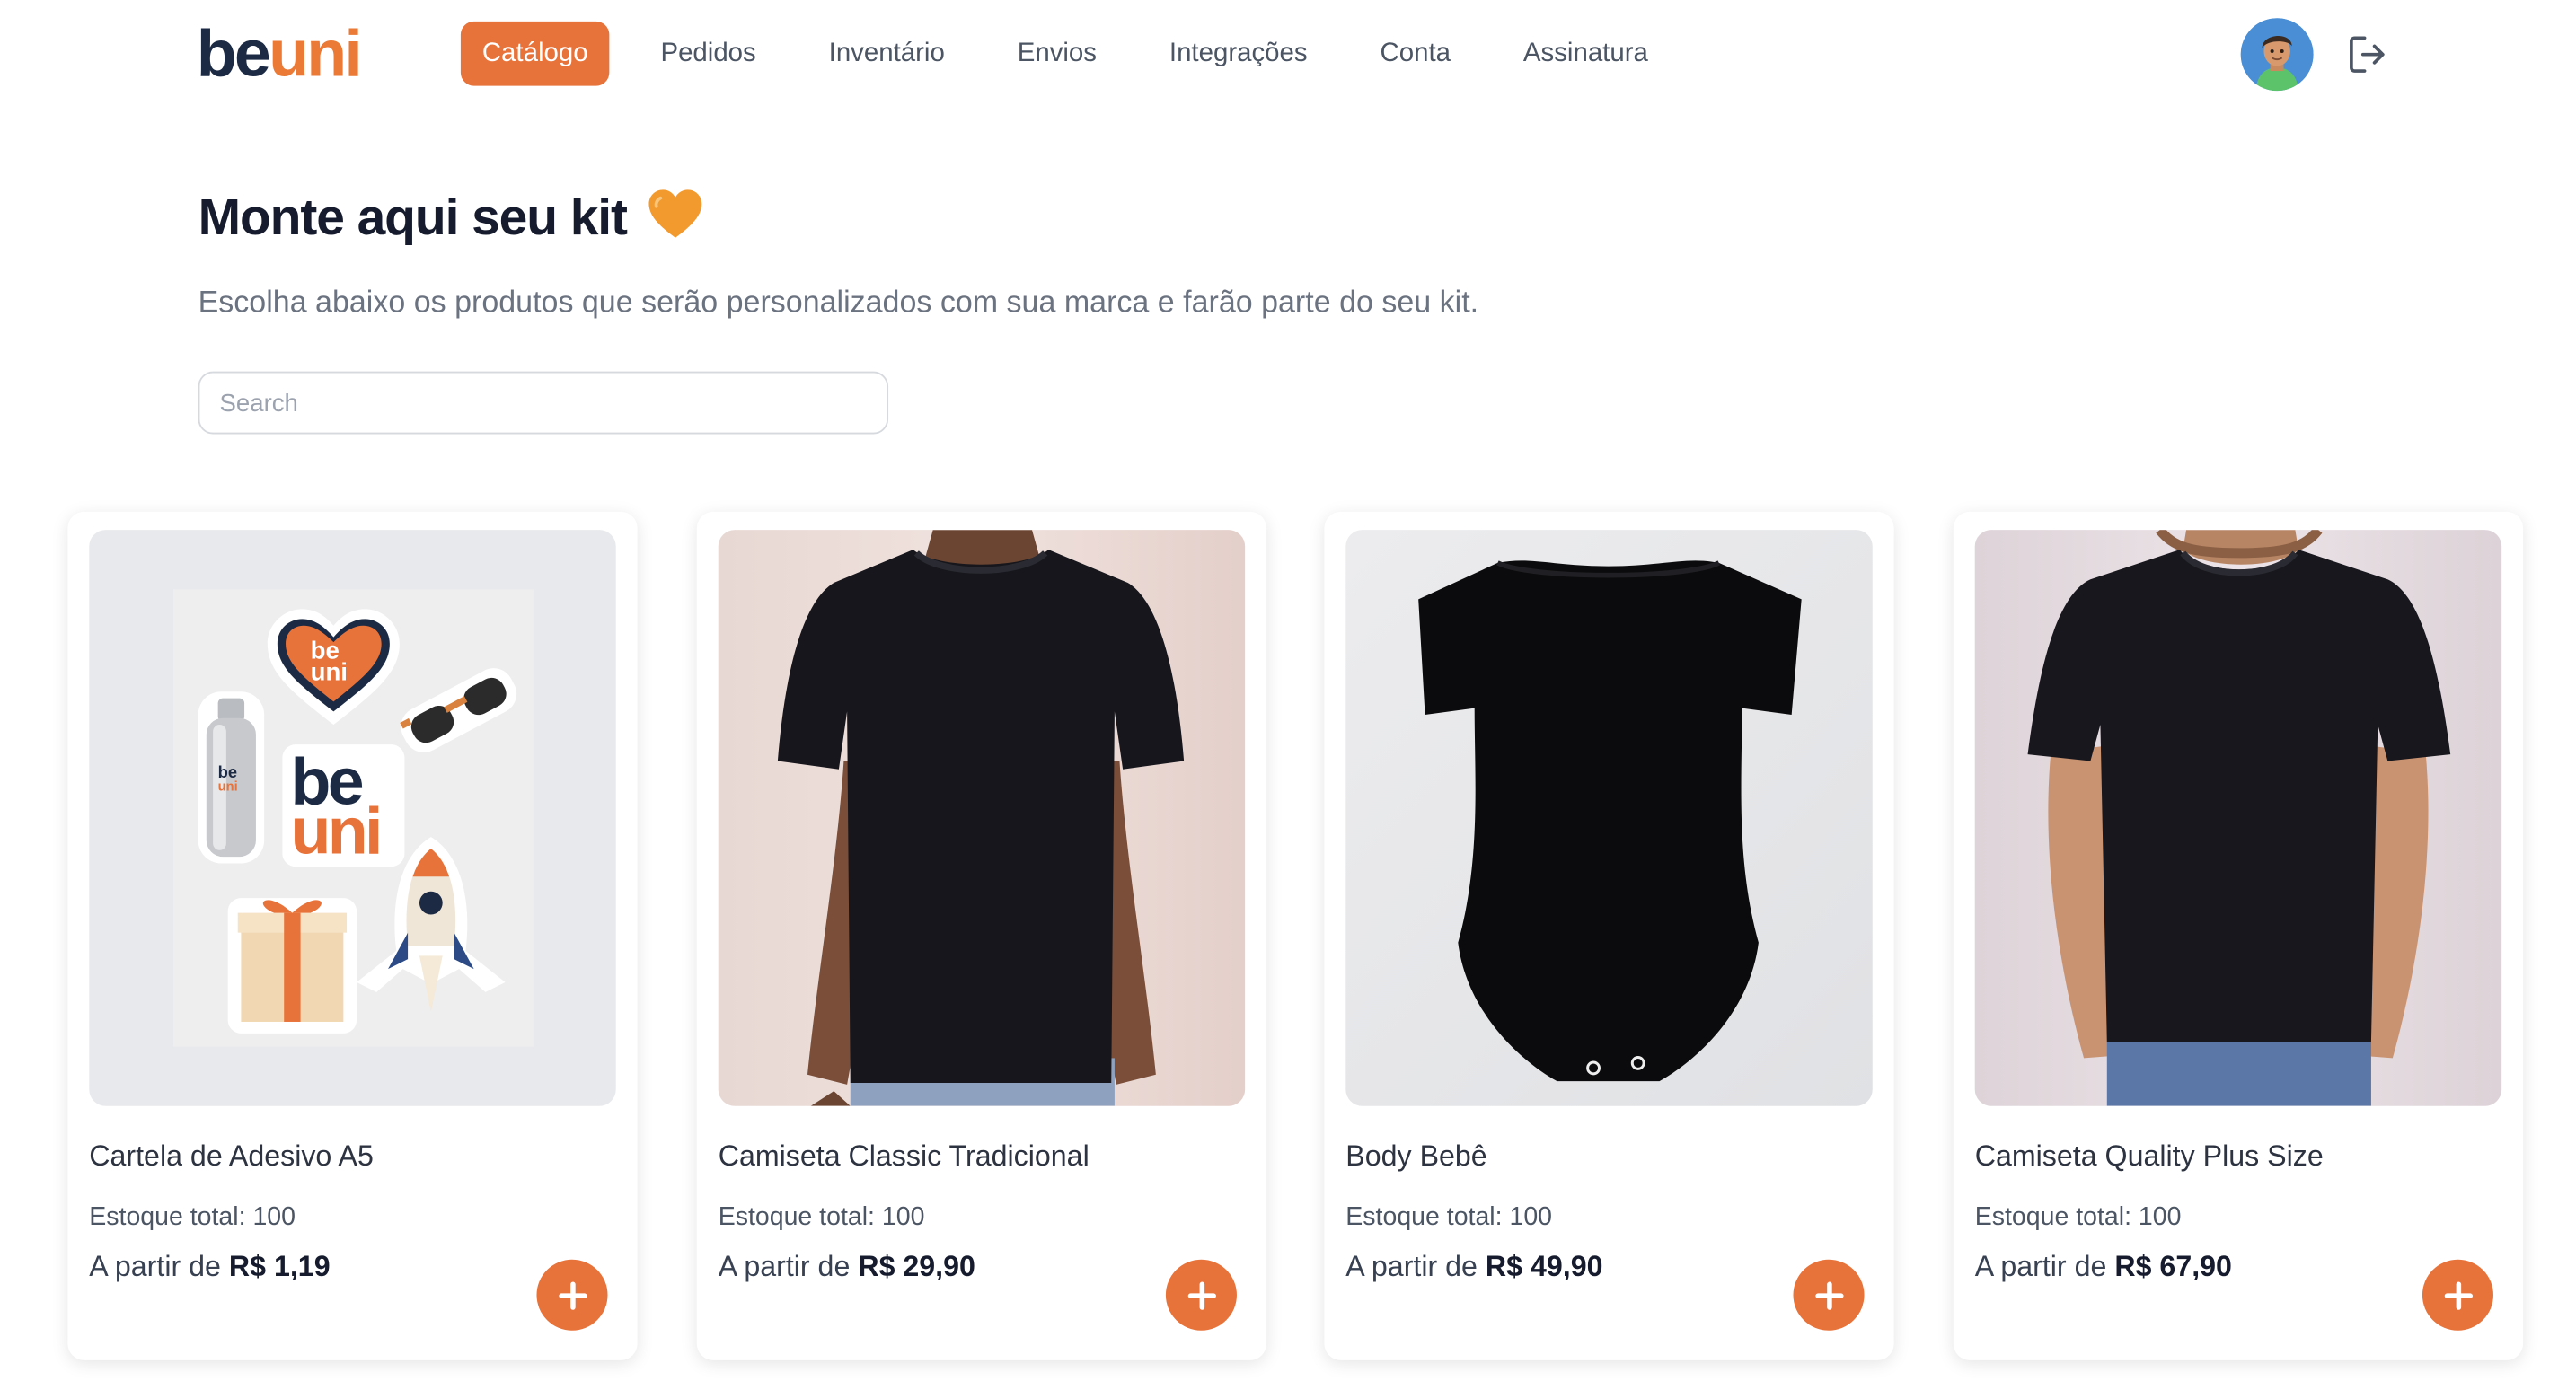  What do you see at coordinates (904, 1156) in the screenshot?
I see `product-name: Camiseta Classic Tradicional` at bounding box center [904, 1156].